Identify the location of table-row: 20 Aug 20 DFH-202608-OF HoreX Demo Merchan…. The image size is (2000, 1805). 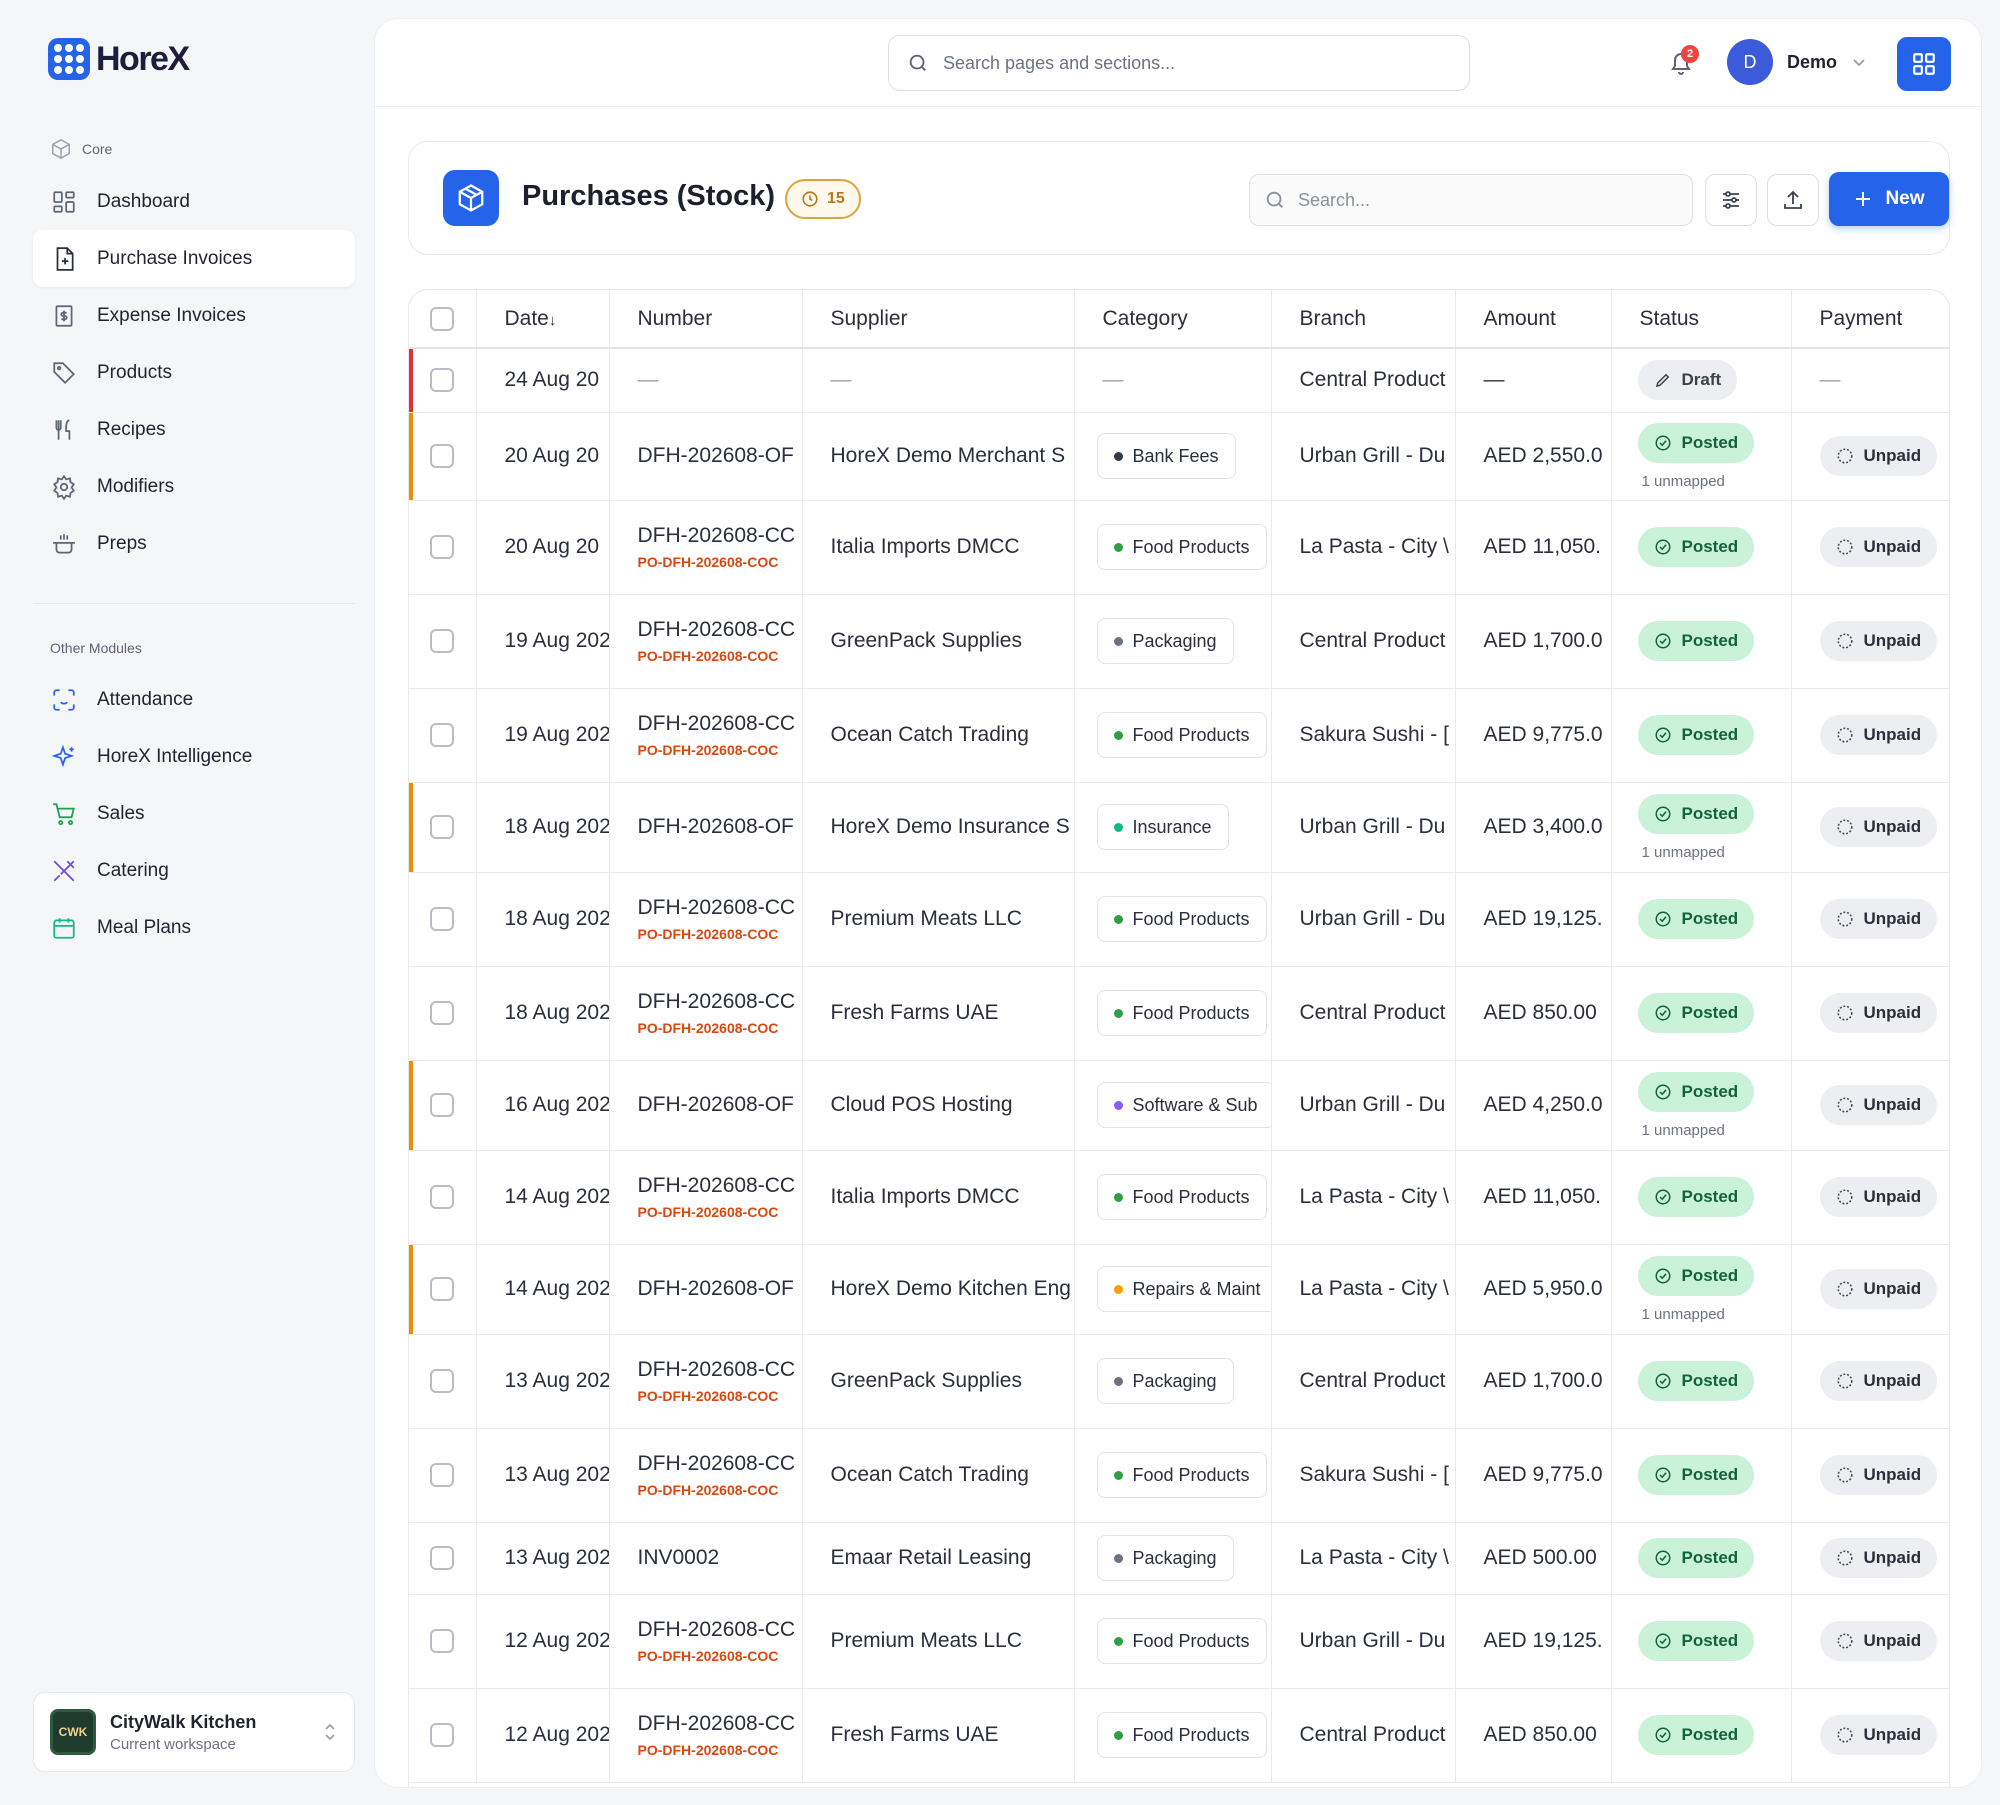
(1179, 456).